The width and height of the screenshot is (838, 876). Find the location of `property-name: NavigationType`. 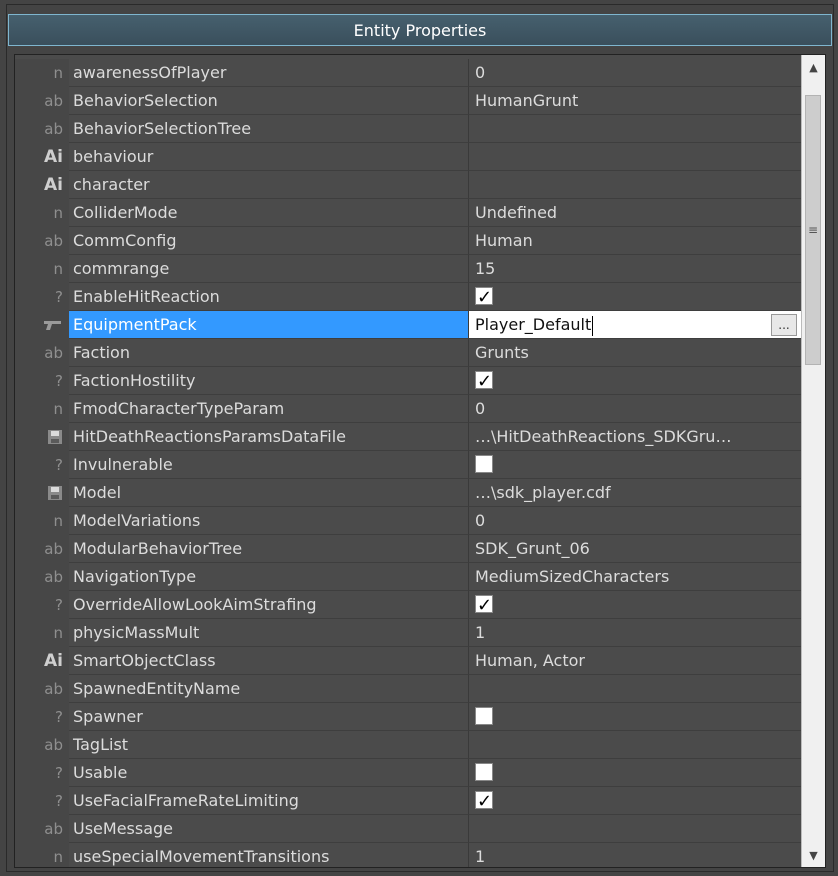

property-name: NavigationType is located at coordinates (269, 577).